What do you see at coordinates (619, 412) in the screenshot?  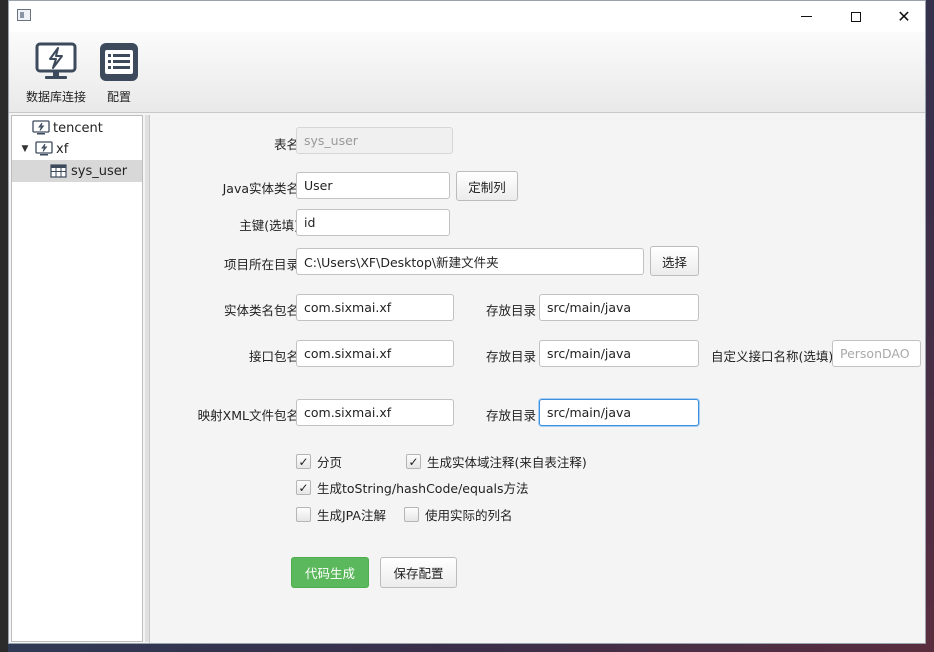 I see `xml-dir-input` at bounding box center [619, 412].